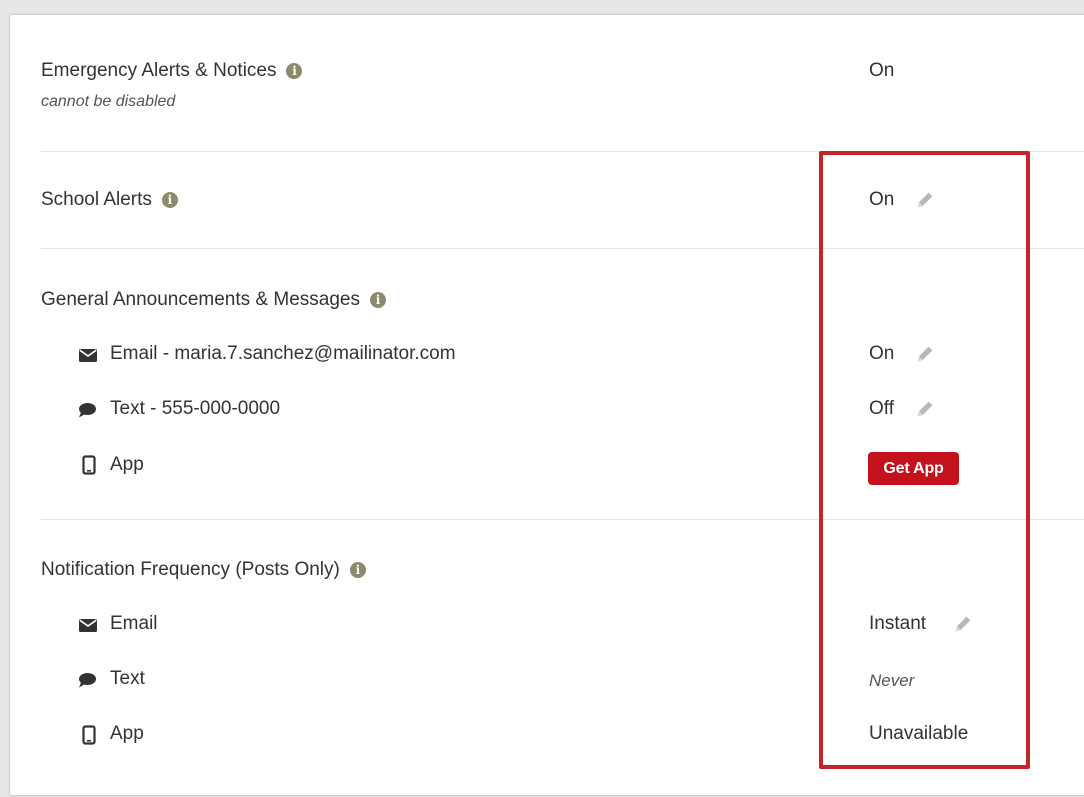 The image size is (1084, 797). I want to click on emergency-alerts-sublabel: cannot be disabled, so click(108, 101).